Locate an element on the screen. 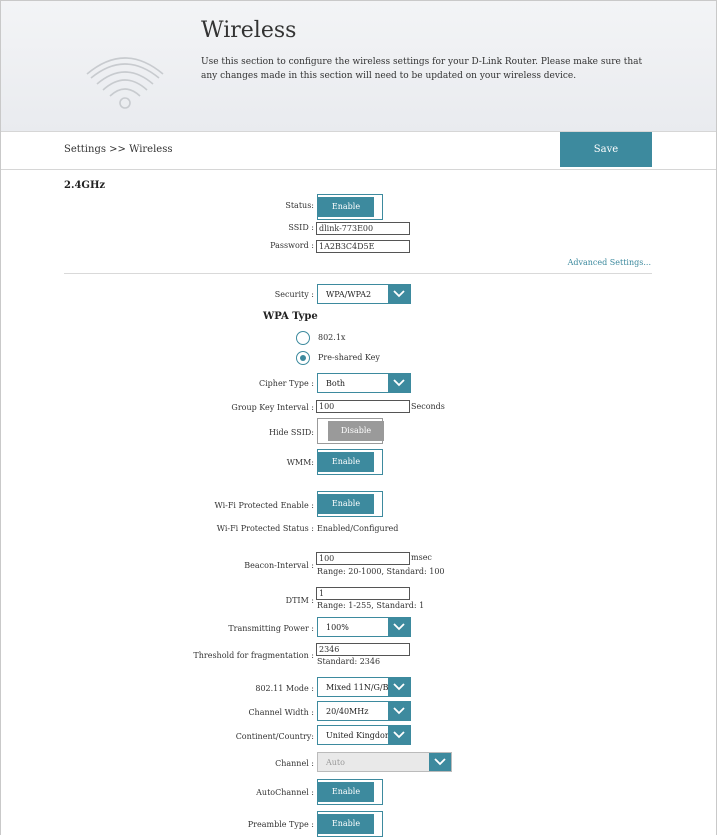 Image resolution: width=717 pixels, height=837 pixels. tx-power-select-value: 100% is located at coordinates (337, 627).